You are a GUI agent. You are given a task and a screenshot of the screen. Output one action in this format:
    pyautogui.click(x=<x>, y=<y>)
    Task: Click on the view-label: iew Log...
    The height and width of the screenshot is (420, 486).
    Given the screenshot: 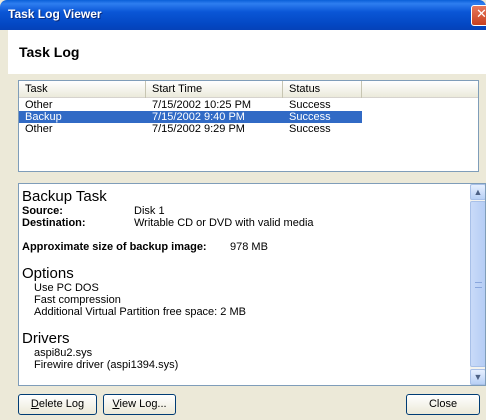 What is the action you would take?
    pyautogui.click(x=143, y=404)
    